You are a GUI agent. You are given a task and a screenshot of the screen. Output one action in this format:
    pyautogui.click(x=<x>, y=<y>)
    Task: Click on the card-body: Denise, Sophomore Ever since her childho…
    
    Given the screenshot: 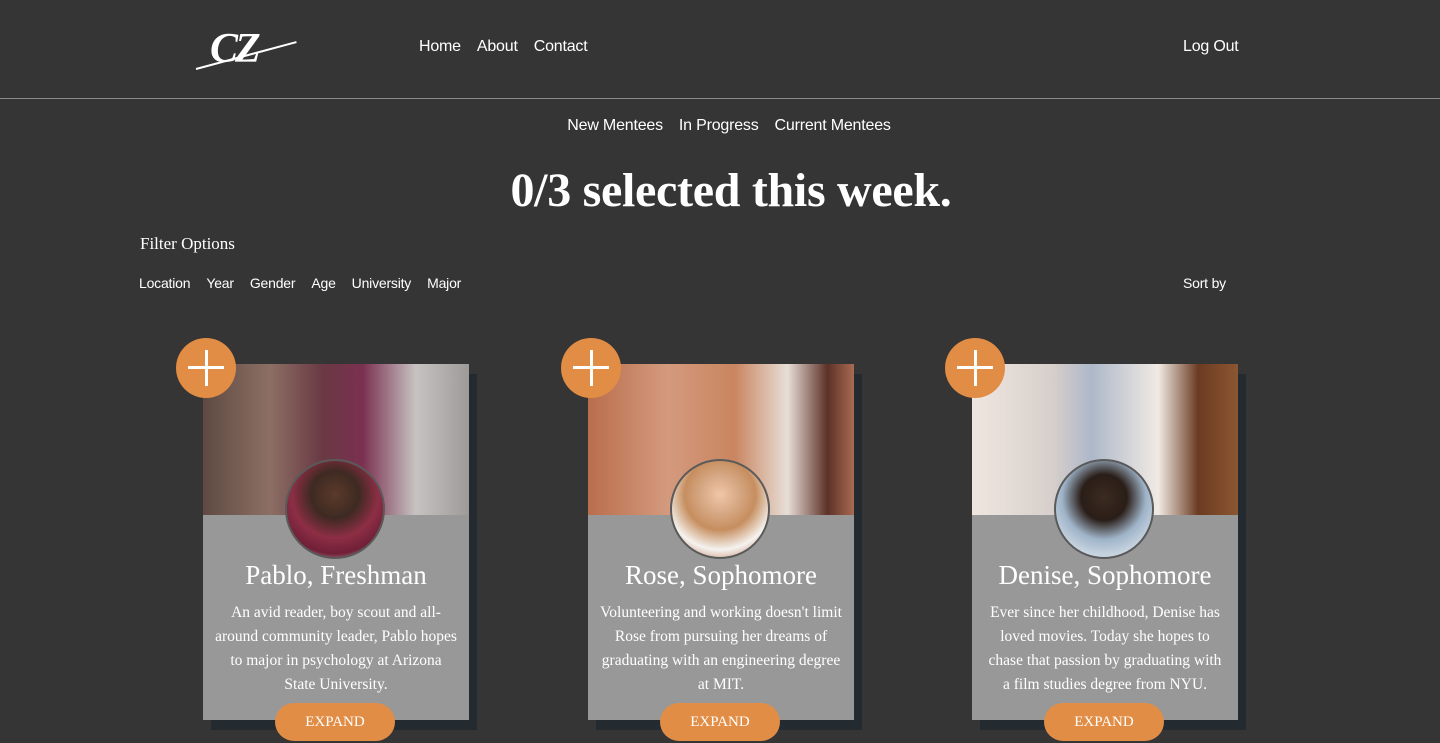 What is the action you would take?
    pyautogui.click(x=1105, y=542)
    